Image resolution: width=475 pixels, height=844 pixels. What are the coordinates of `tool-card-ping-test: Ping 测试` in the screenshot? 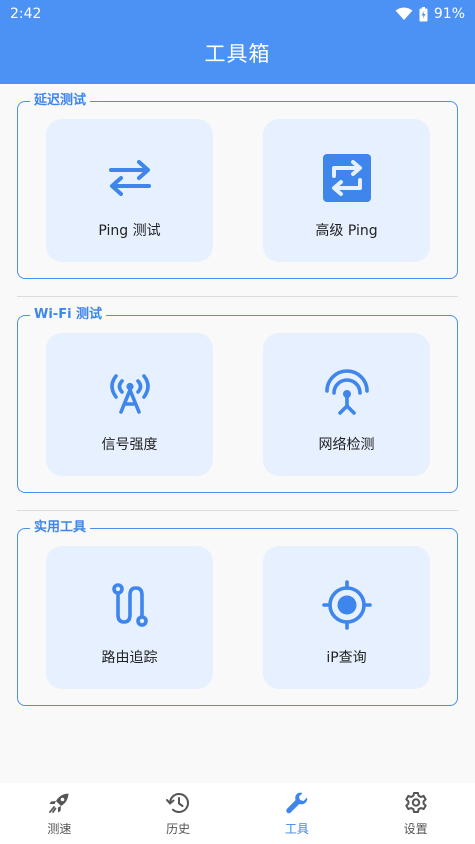 It's located at (129, 190).